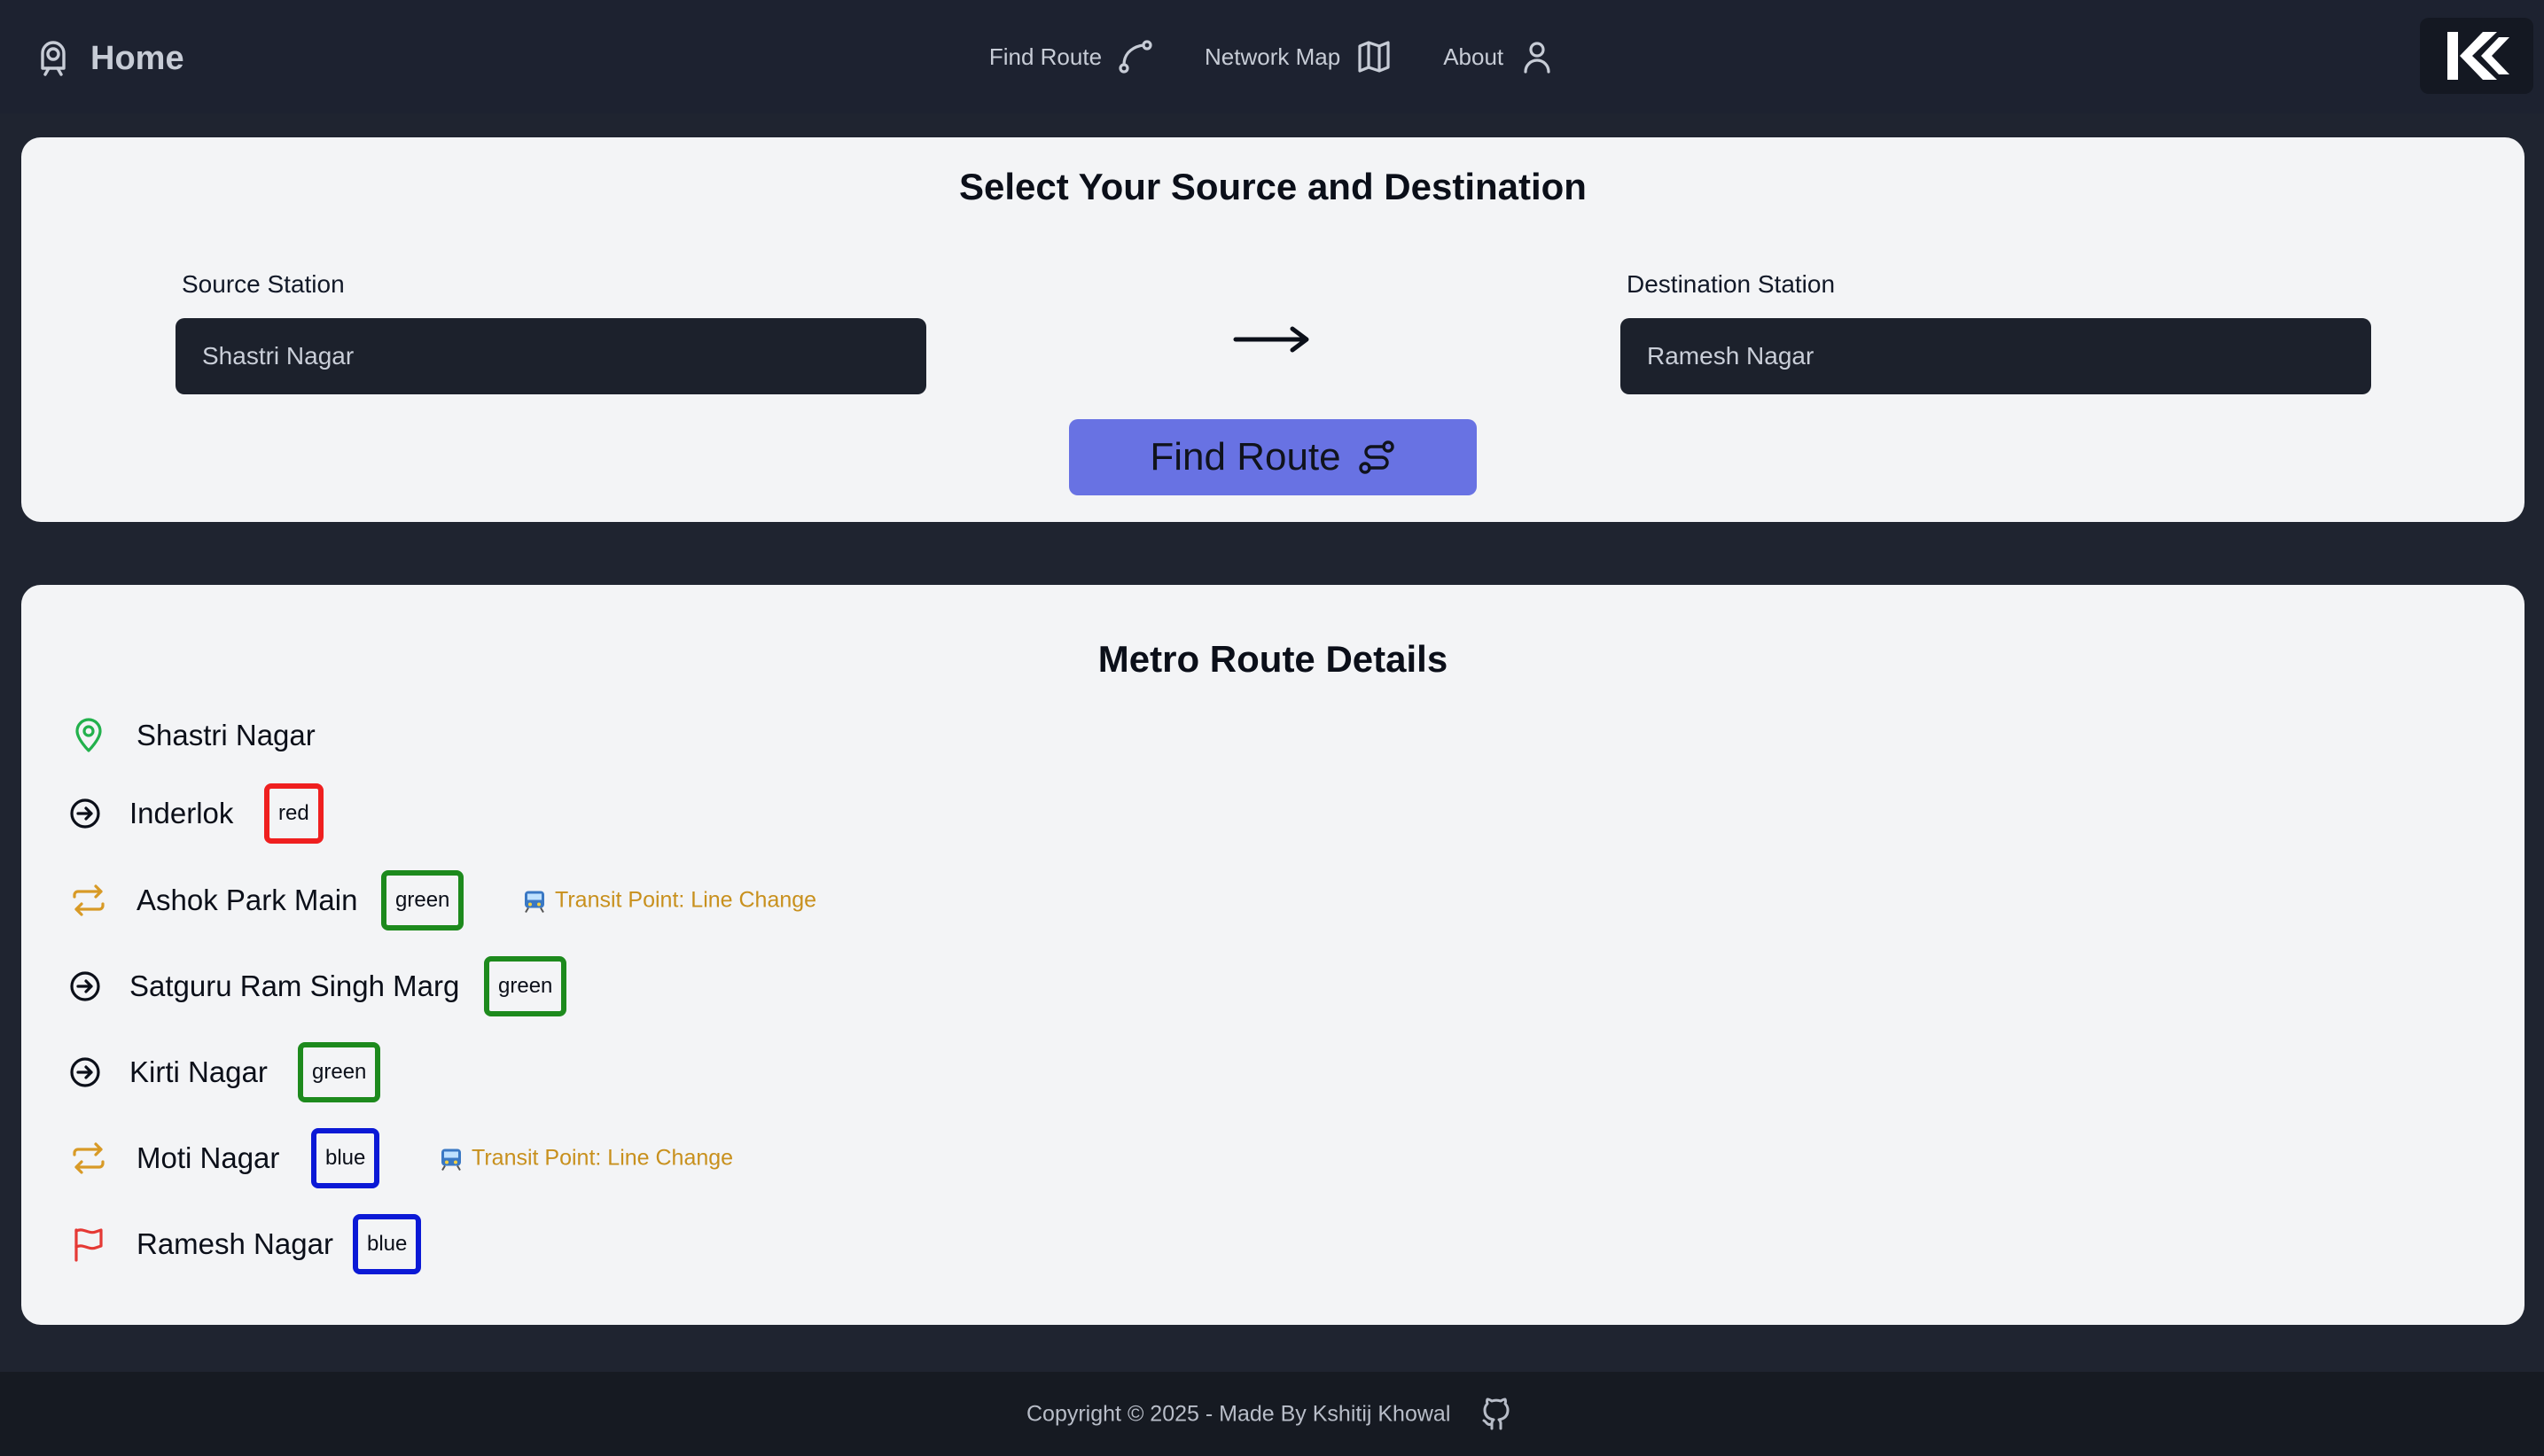 This screenshot has width=2544, height=1456. Describe the element at coordinates (1732, 284) in the screenshot. I see `destination-label: Destination Station` at that location.